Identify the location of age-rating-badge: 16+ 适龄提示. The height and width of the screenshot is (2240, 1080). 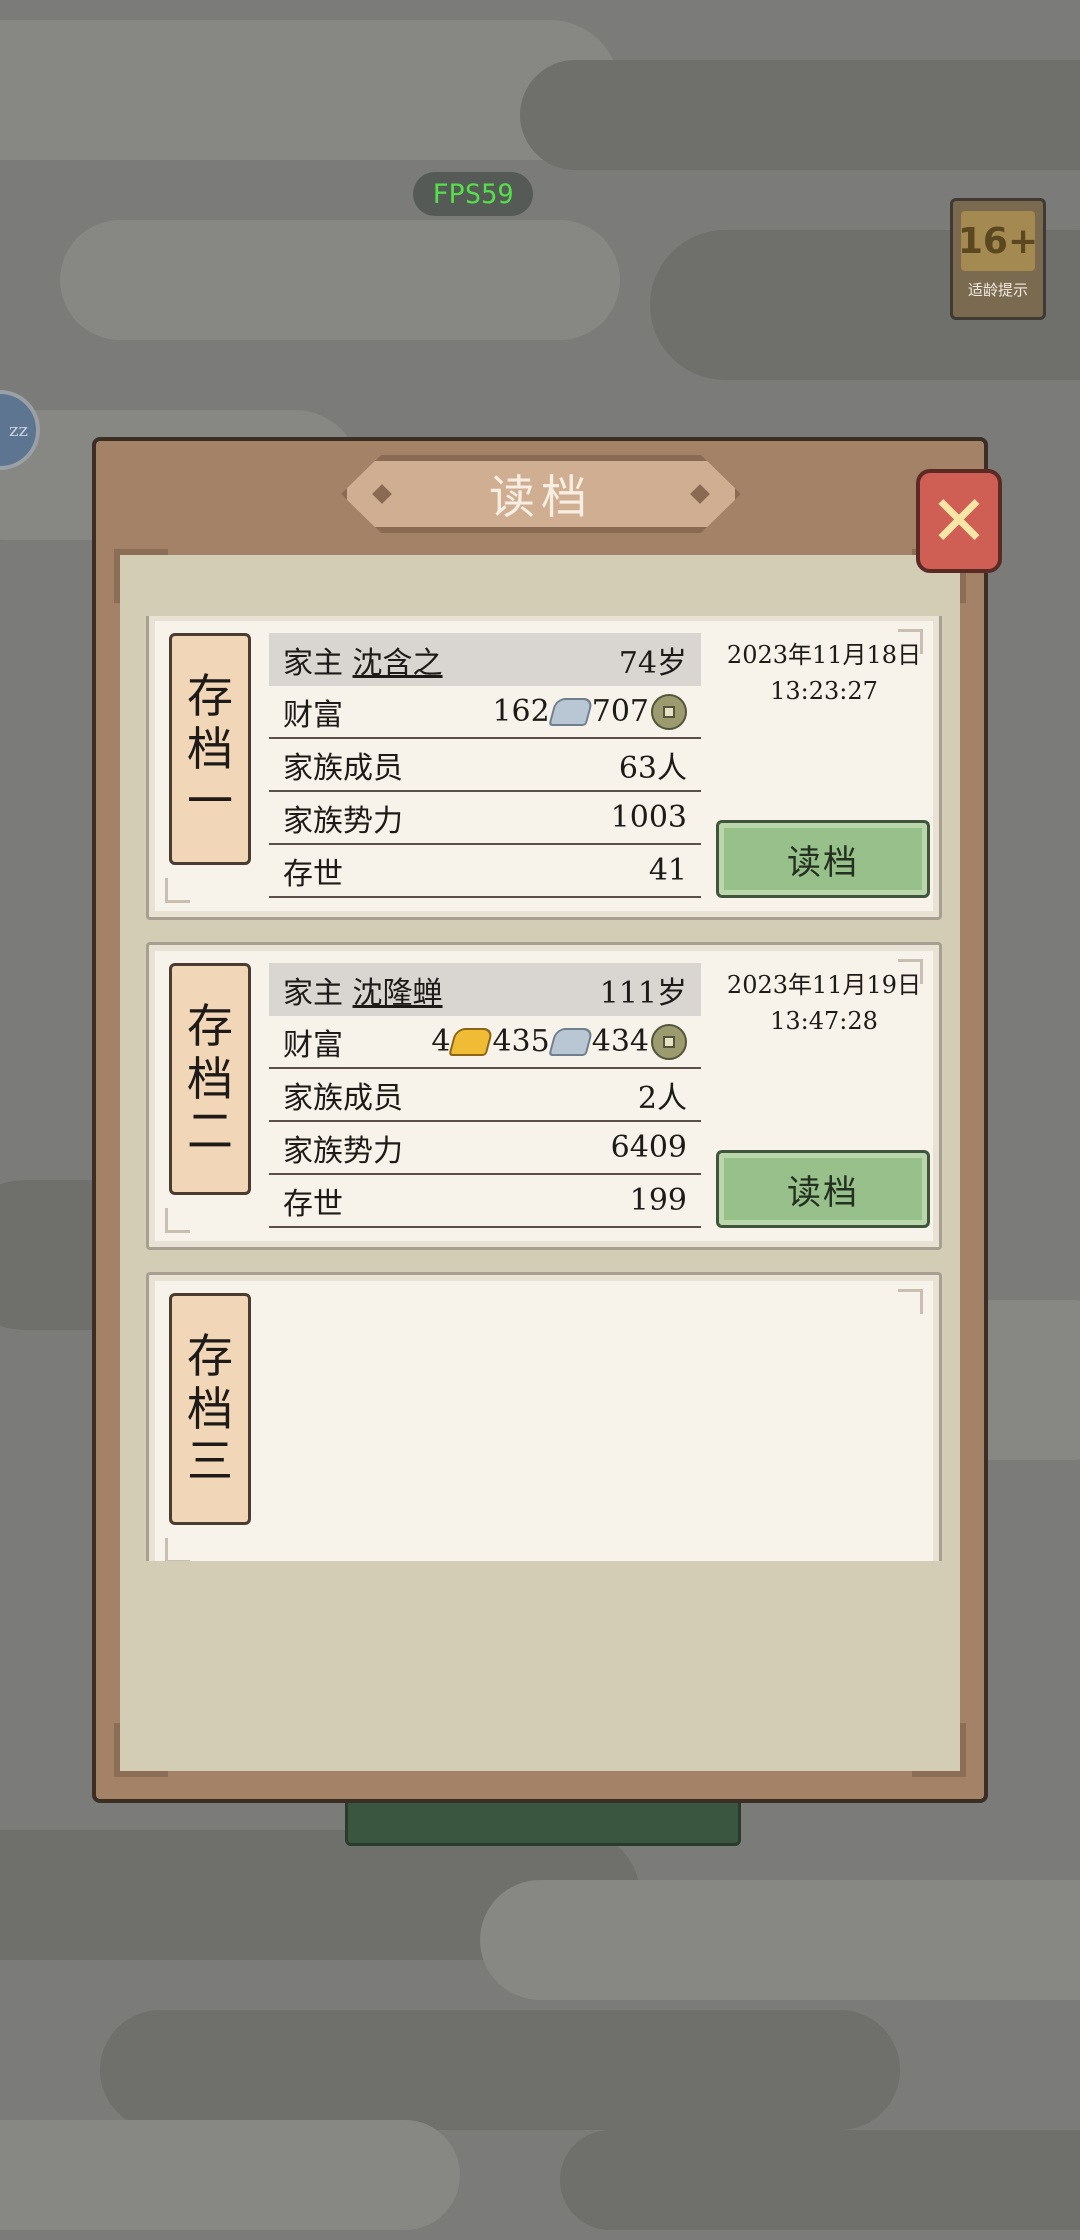
(998, 259).